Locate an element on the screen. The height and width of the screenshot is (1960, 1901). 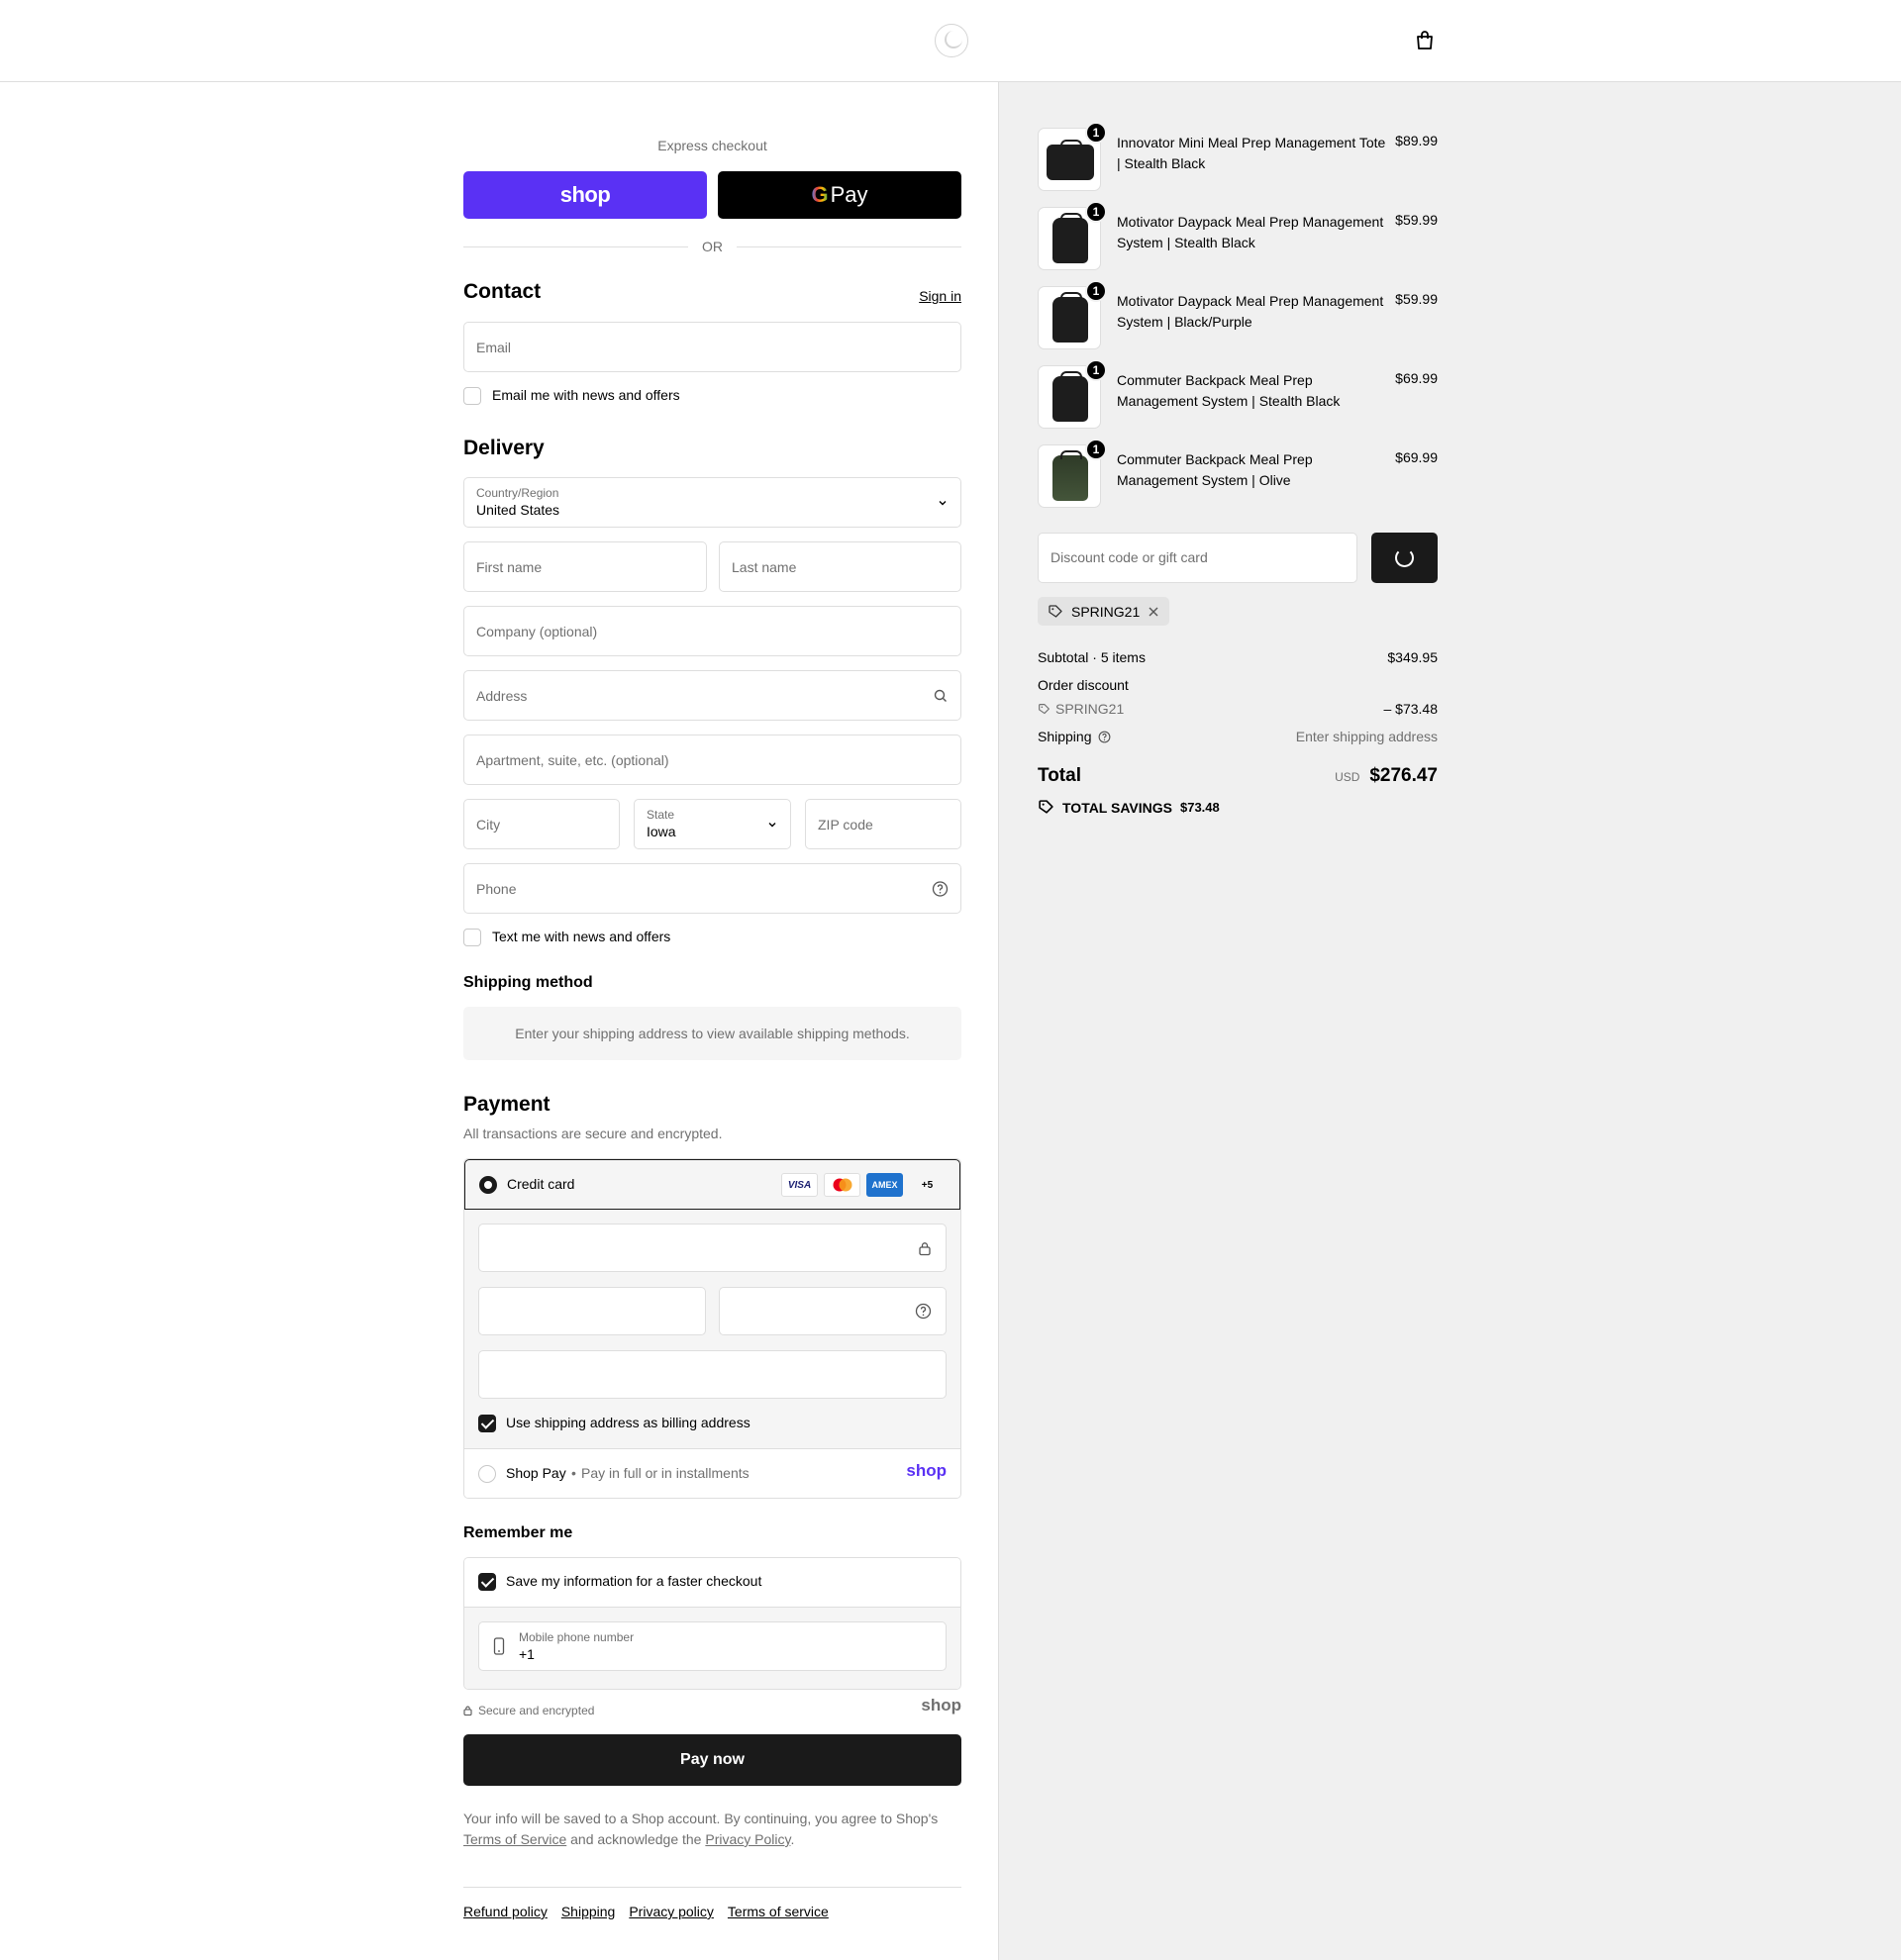
sign-in-link: Sign in is located at coordinates (940, 296).